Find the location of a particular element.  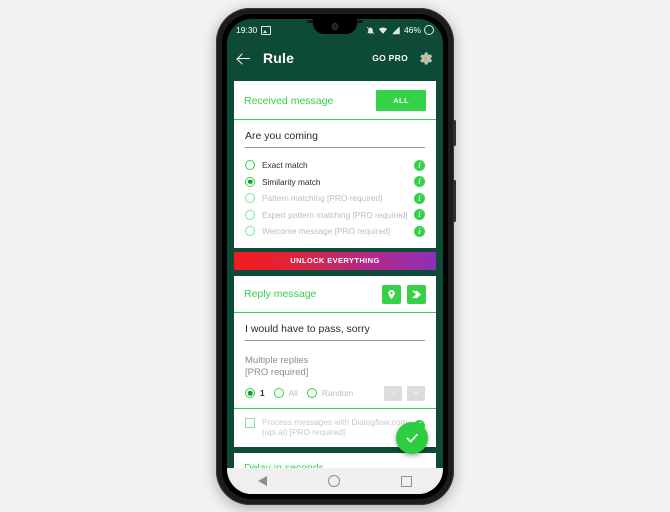

multiple-replies-options-row: 1 All Random - + is located at coordinates (335, 393).